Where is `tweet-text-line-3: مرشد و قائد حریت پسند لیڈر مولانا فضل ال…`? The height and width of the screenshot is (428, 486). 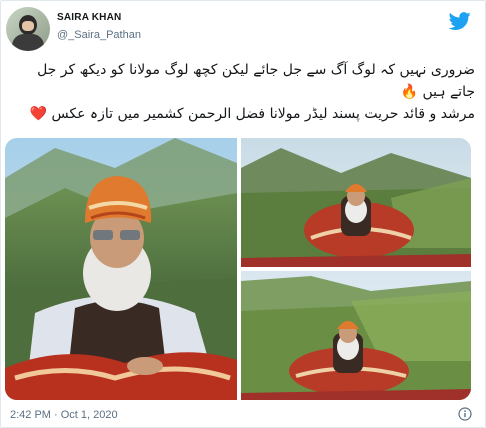
tweet-text-line-3: مرشد و قائد حریت پسند لیڈر مولانا فضل ال… is located at coordinates (252, 114).